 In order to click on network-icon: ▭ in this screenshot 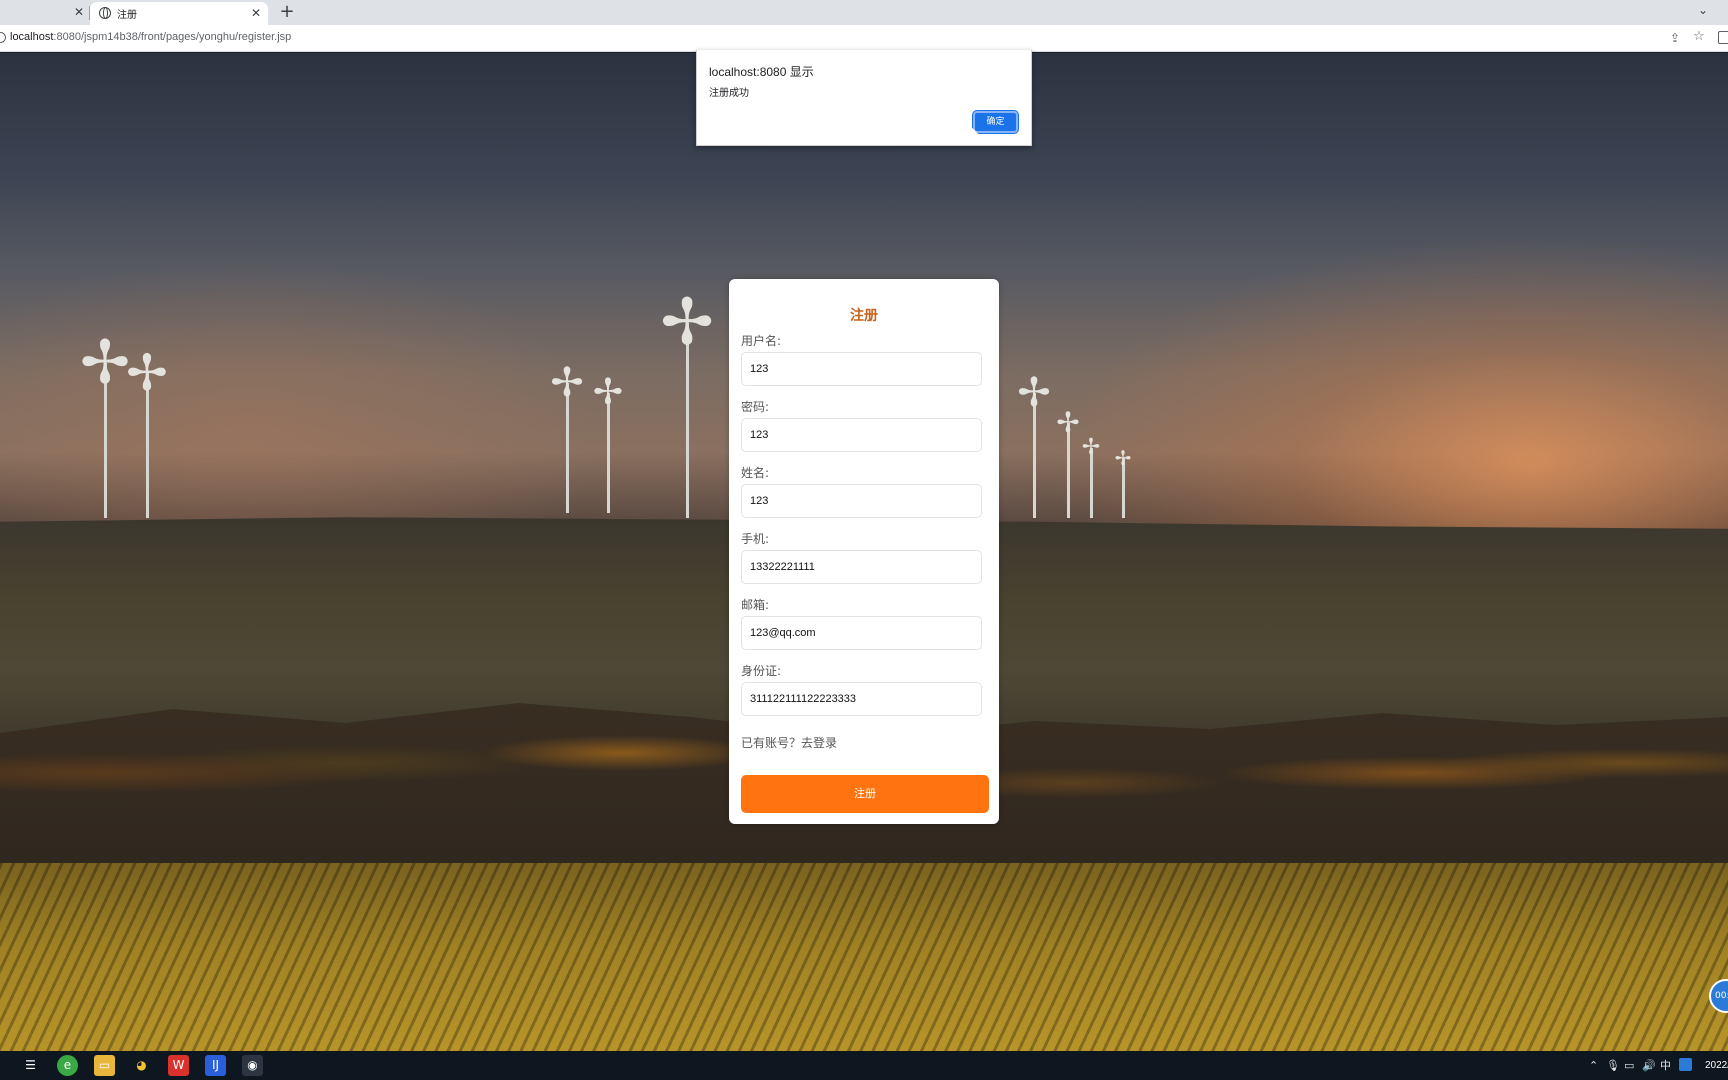, I will do `click(1629, 1065)`.